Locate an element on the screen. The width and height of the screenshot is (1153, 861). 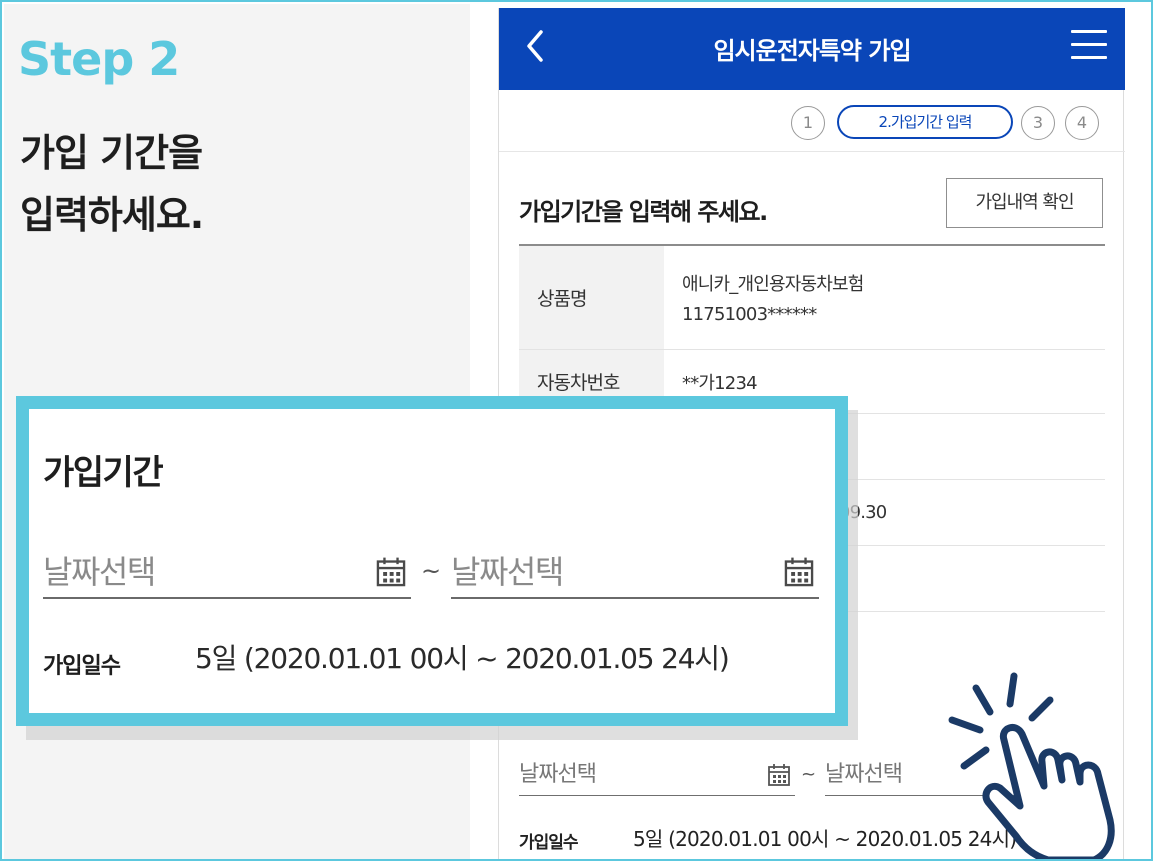
app-bar: 임시운전자특약 가입 is located at coordinates (812, 49).